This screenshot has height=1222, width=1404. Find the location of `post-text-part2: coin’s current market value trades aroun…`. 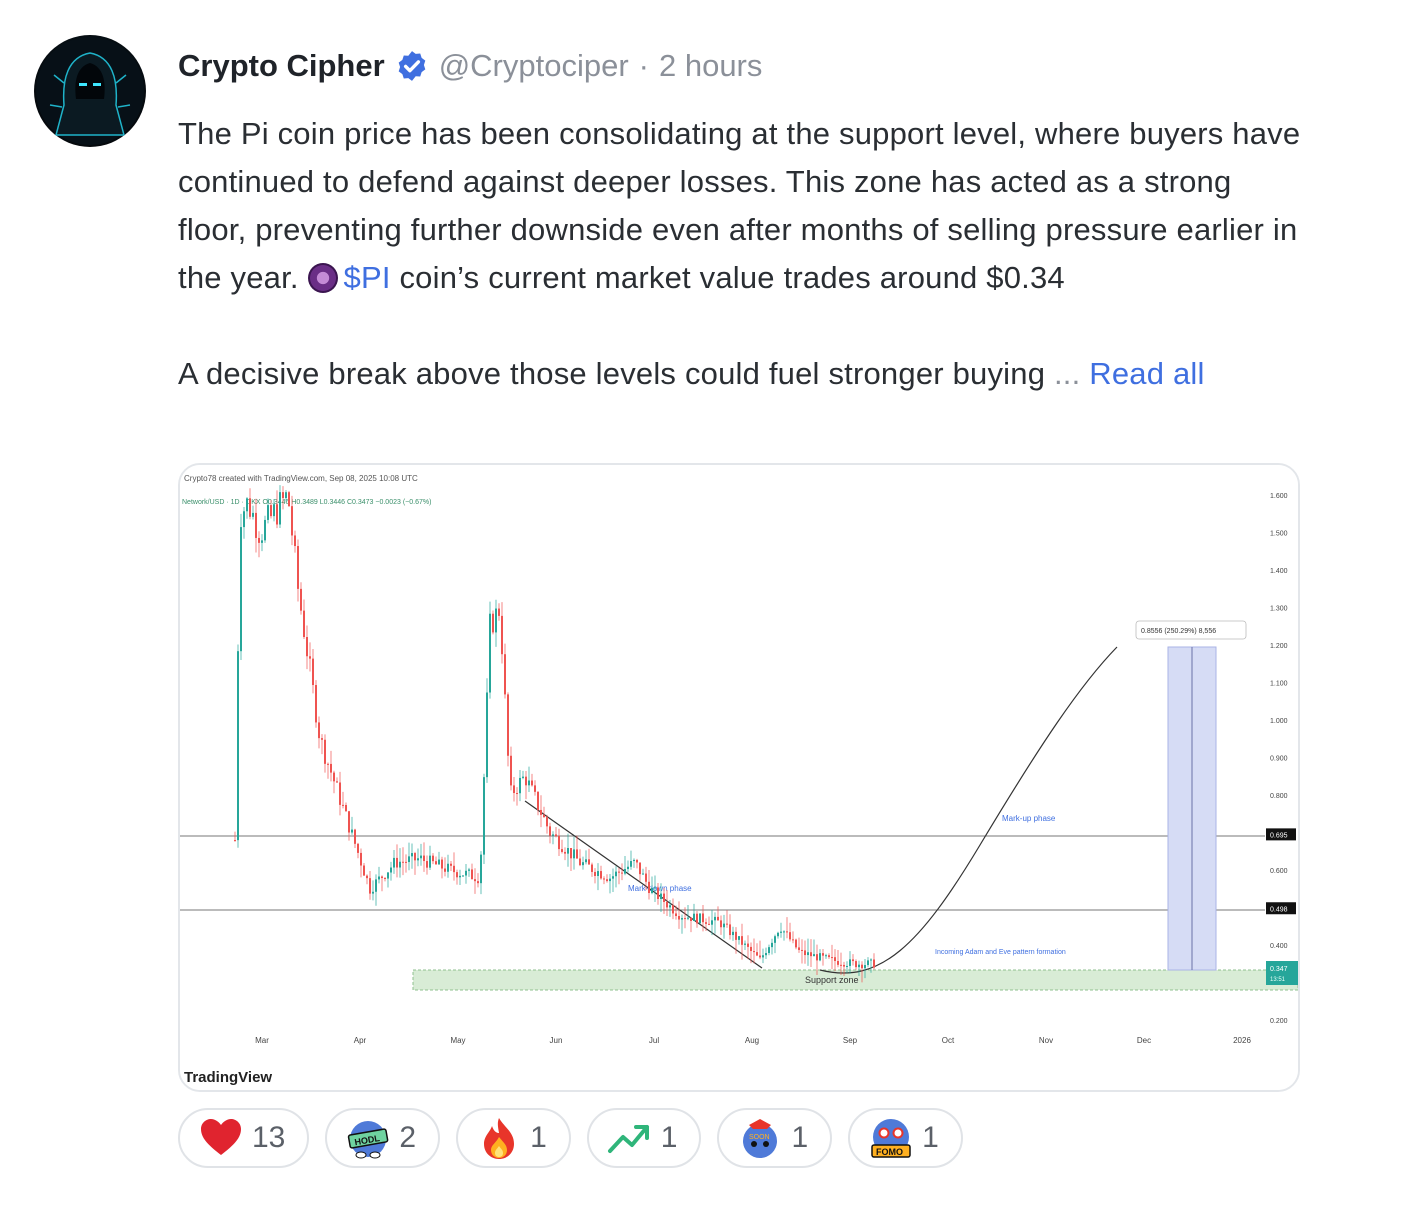

post-text-part2: coin’s current market value trades aroun… is located at coordinates (727, 277).